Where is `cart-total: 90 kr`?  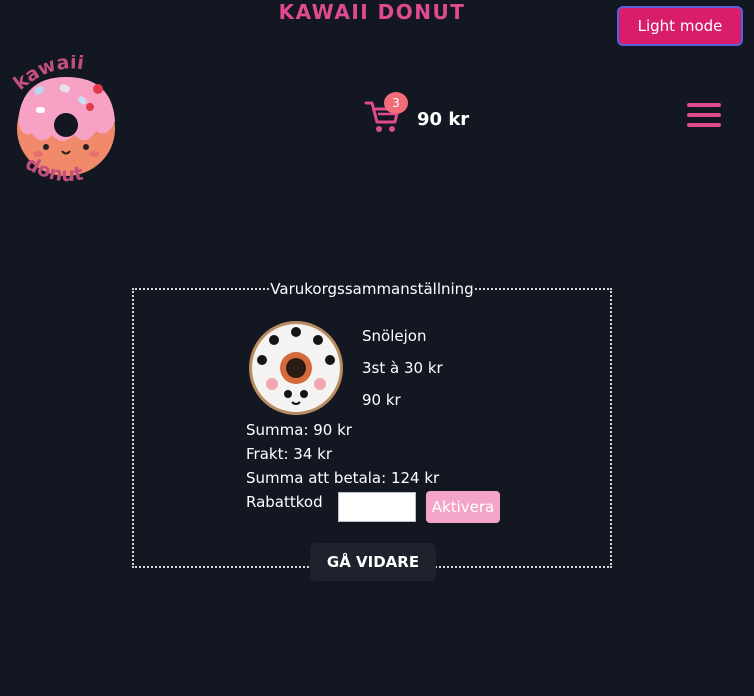
cart-total: 90 kr is located at coordinates (443, 119).